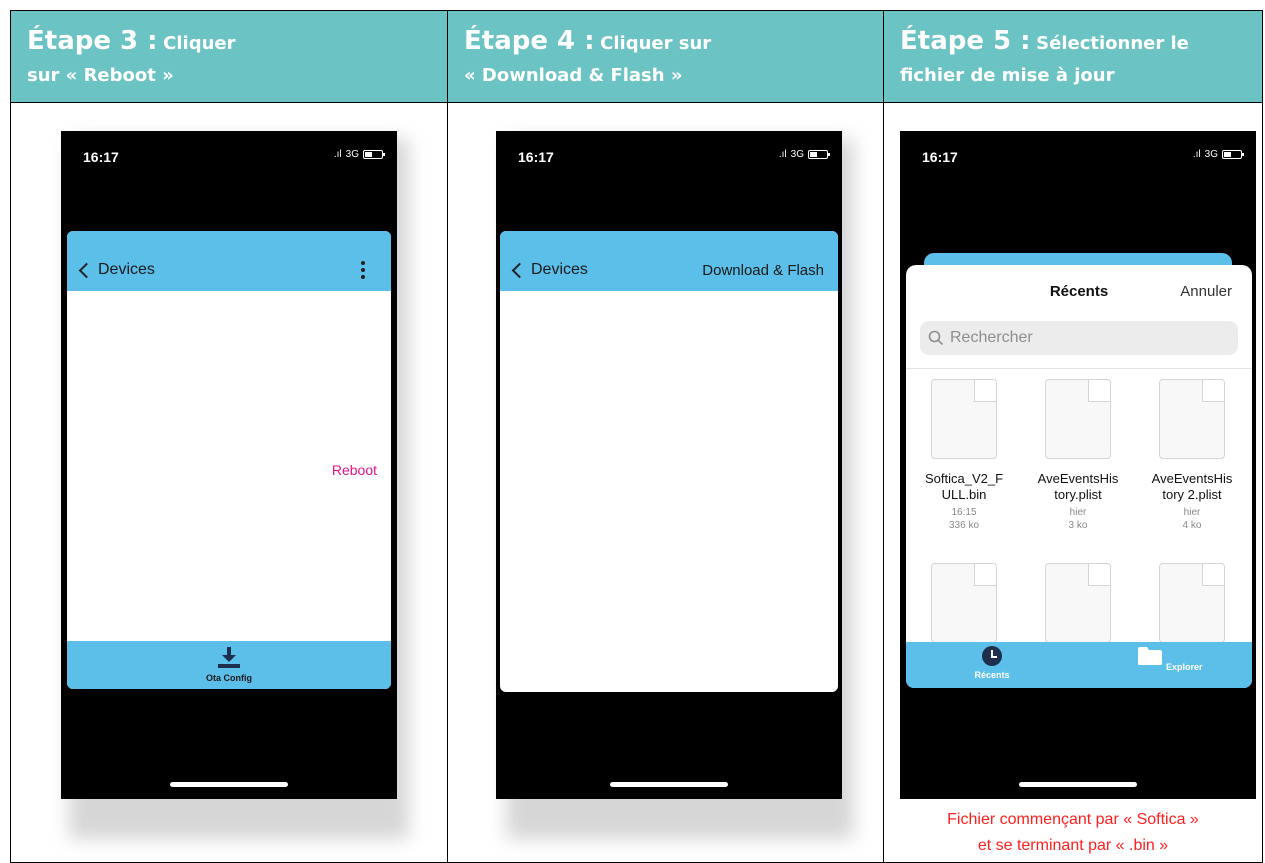 The height and width of the screenshot is (863, 1265). Describe the element at coordinates (1079, 368) in the screenshot. I see `divider` at that location.